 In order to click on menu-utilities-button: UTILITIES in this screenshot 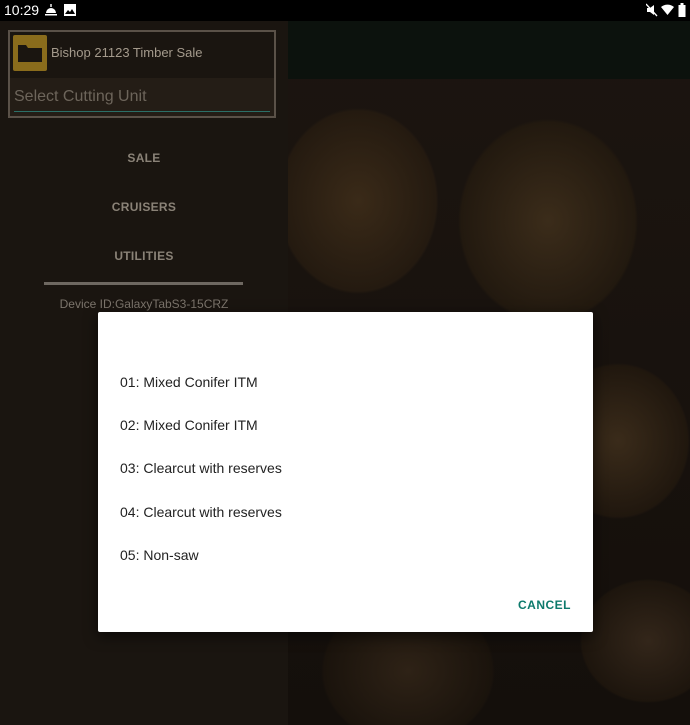, I will do `click(144, 256)`.